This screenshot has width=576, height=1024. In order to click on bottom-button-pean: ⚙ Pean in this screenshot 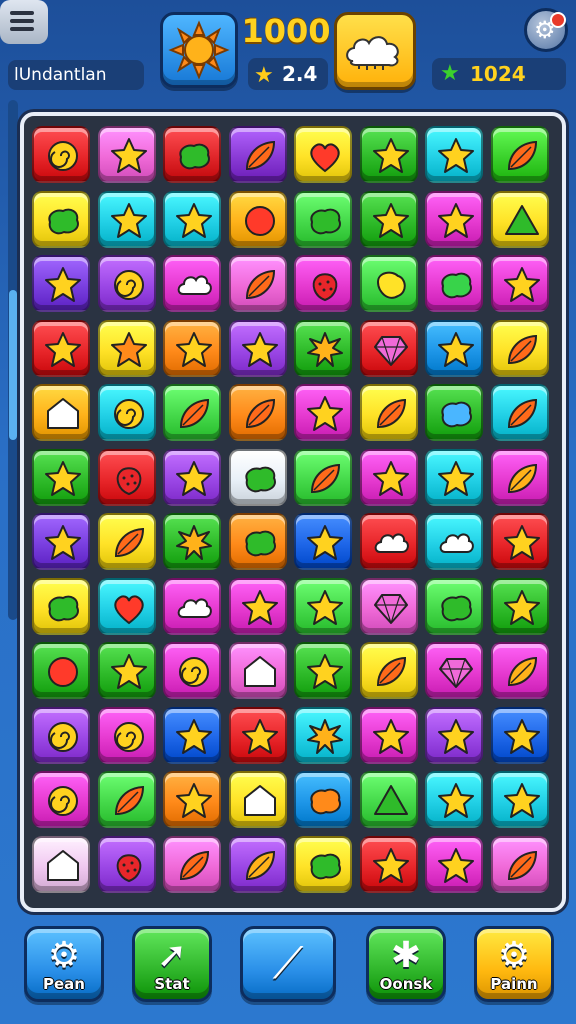, I will do `click(64, 964)`.